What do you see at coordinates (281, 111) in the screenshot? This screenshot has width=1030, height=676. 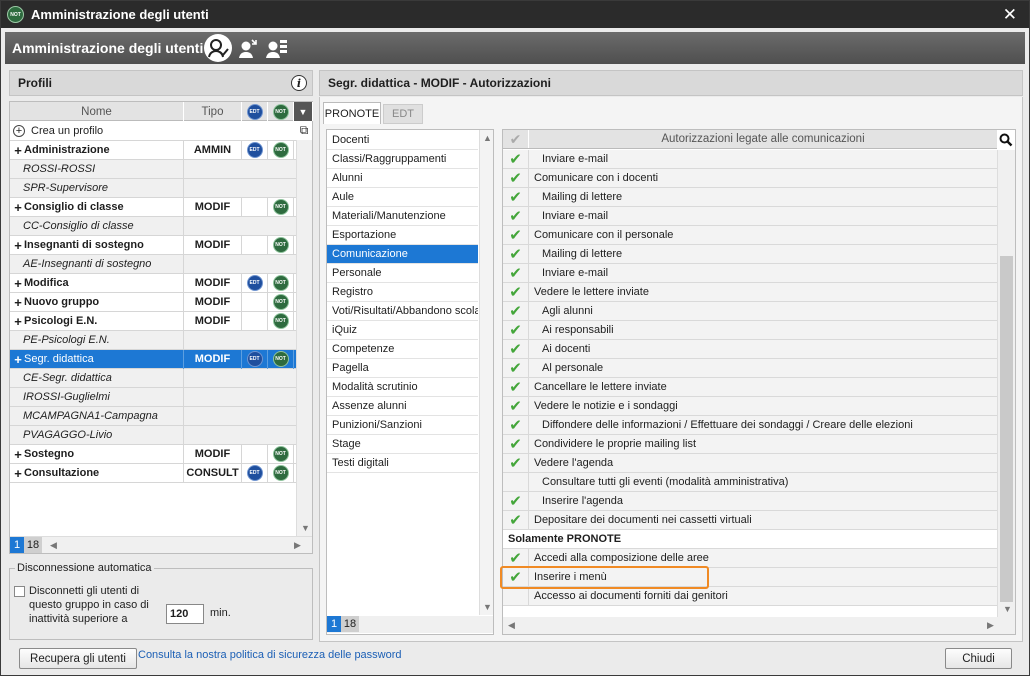 I see `col-not: NOT` at bounding box center [281, 111].